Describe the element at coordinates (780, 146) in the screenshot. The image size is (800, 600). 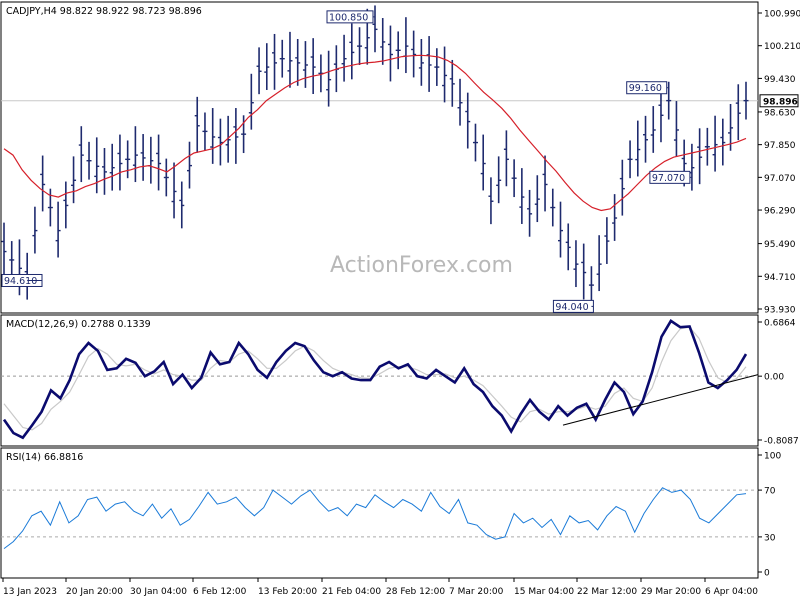
I see `price-tick-label: 97.850` at that location.